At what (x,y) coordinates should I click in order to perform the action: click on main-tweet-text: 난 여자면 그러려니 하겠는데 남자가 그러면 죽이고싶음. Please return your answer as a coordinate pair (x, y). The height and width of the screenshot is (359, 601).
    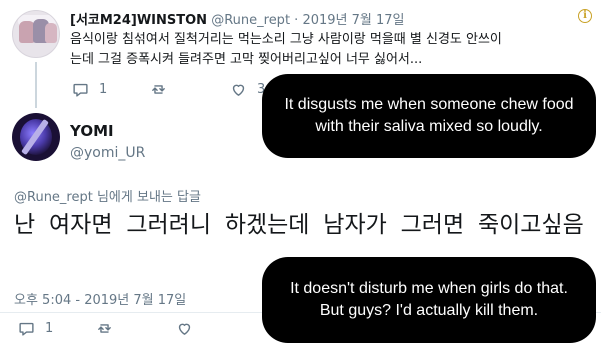
    Looking at the image, I should click on (299, 225).